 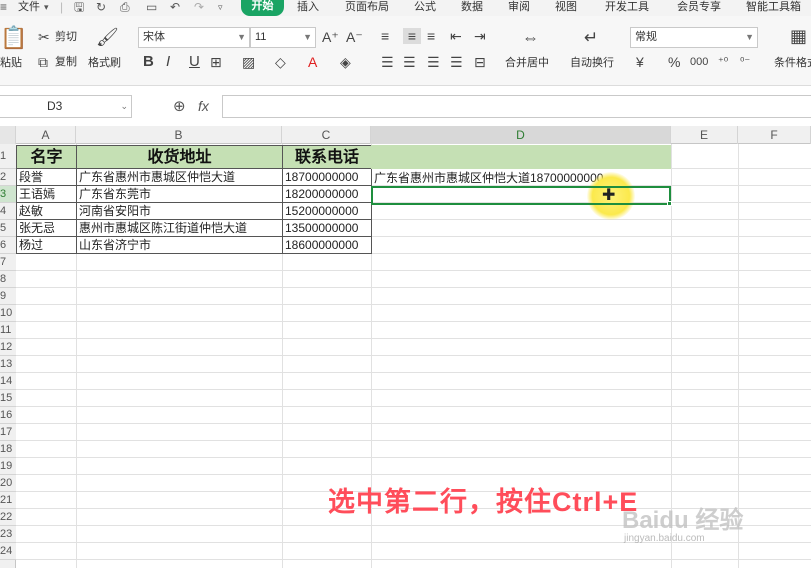 I want to click on row-header-10: 10, so click(x=8, y=313).